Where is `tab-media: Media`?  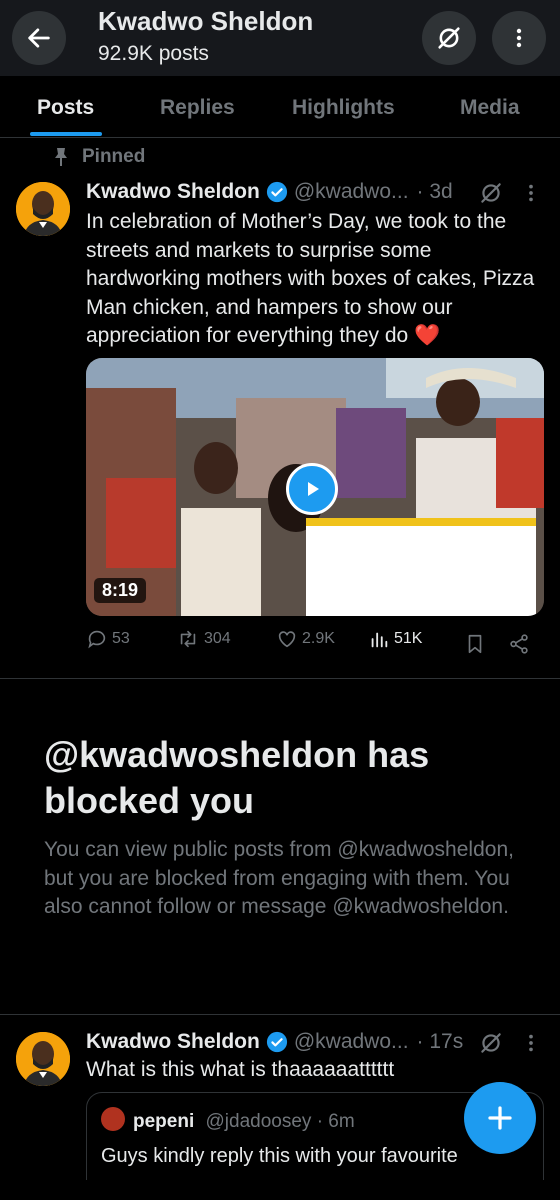 tab-media: Media is located at coordinates (490, 108).